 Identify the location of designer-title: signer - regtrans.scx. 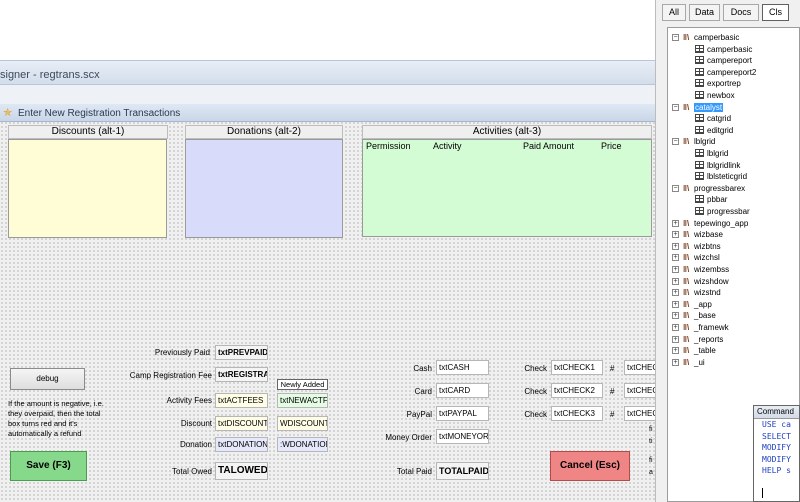
(50, 75).